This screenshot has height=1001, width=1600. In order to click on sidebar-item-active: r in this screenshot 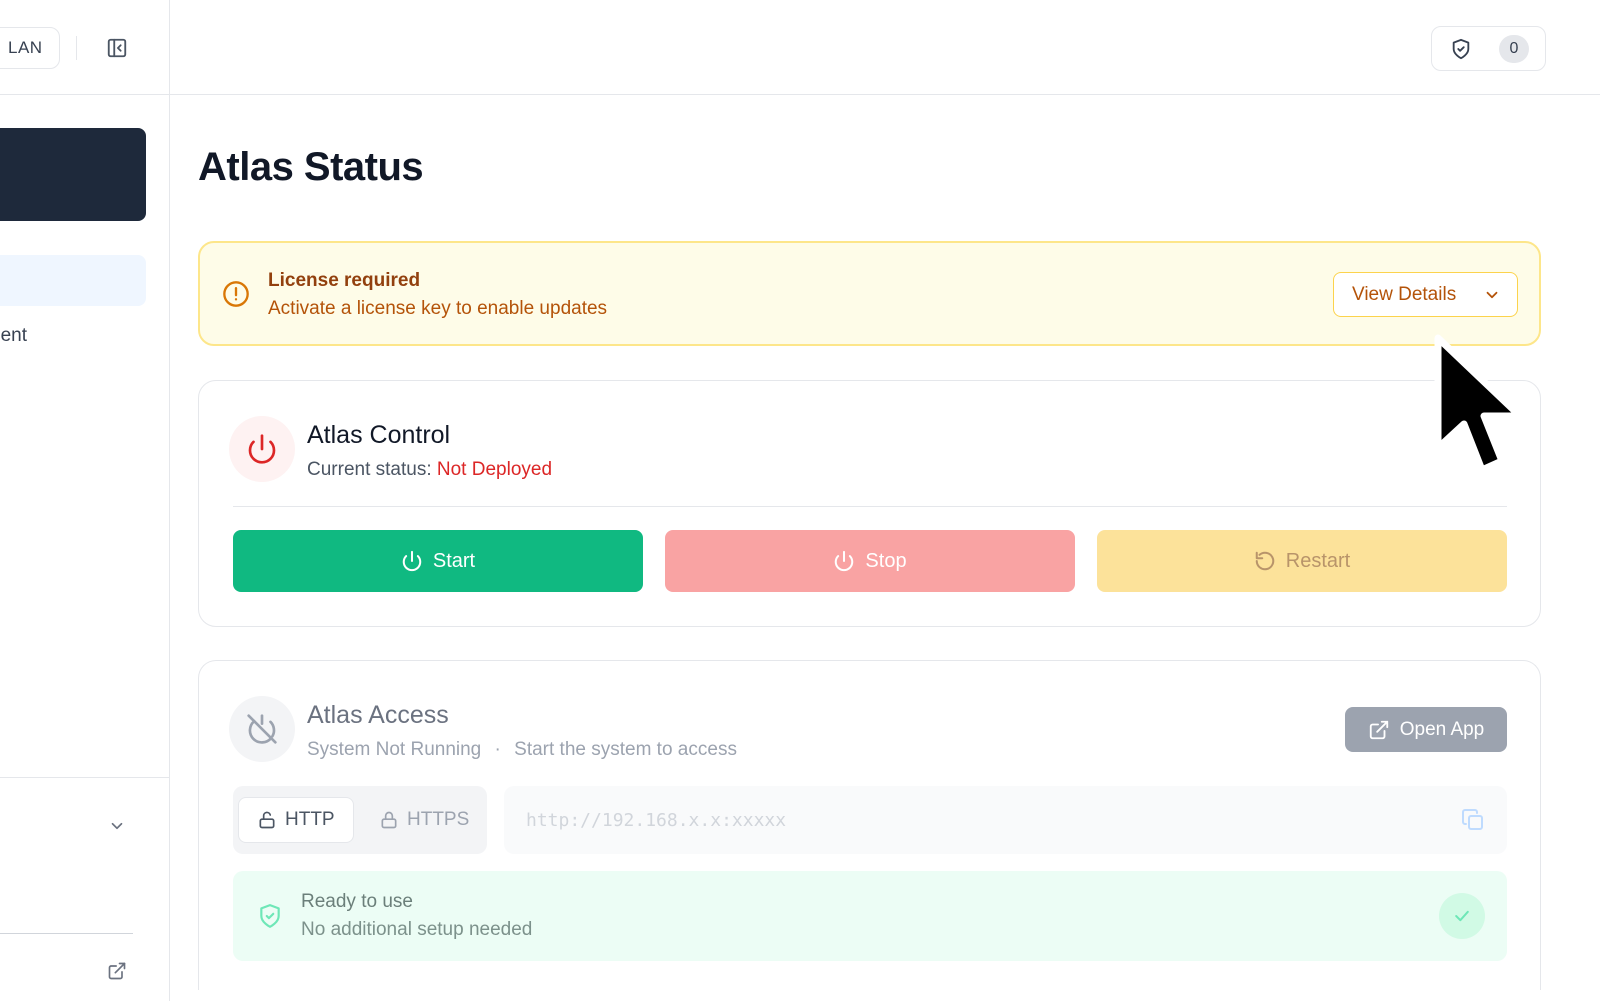, I will do `click(73, 174)`.